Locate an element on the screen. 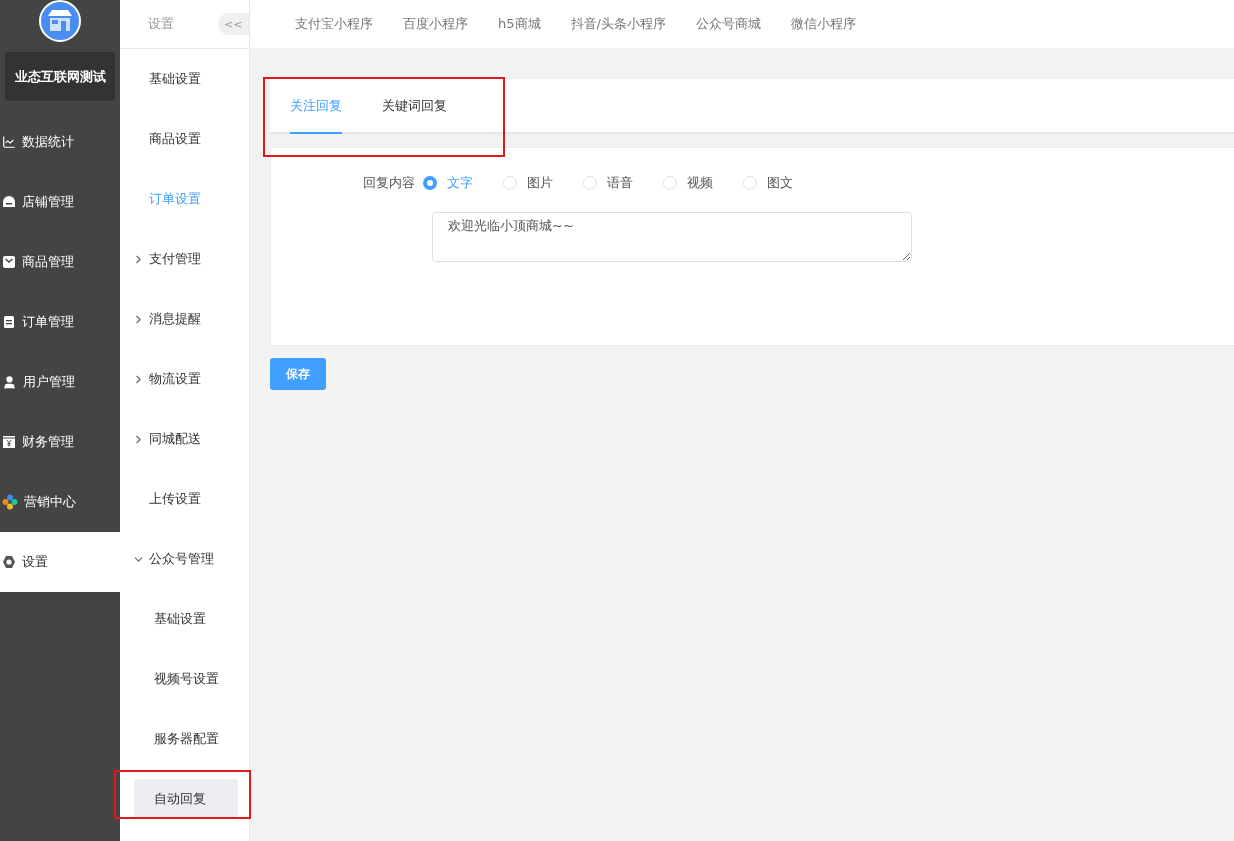 The image size is (1234, 841). nav-link: 公众号商城 is located at coordinates (728, 24).